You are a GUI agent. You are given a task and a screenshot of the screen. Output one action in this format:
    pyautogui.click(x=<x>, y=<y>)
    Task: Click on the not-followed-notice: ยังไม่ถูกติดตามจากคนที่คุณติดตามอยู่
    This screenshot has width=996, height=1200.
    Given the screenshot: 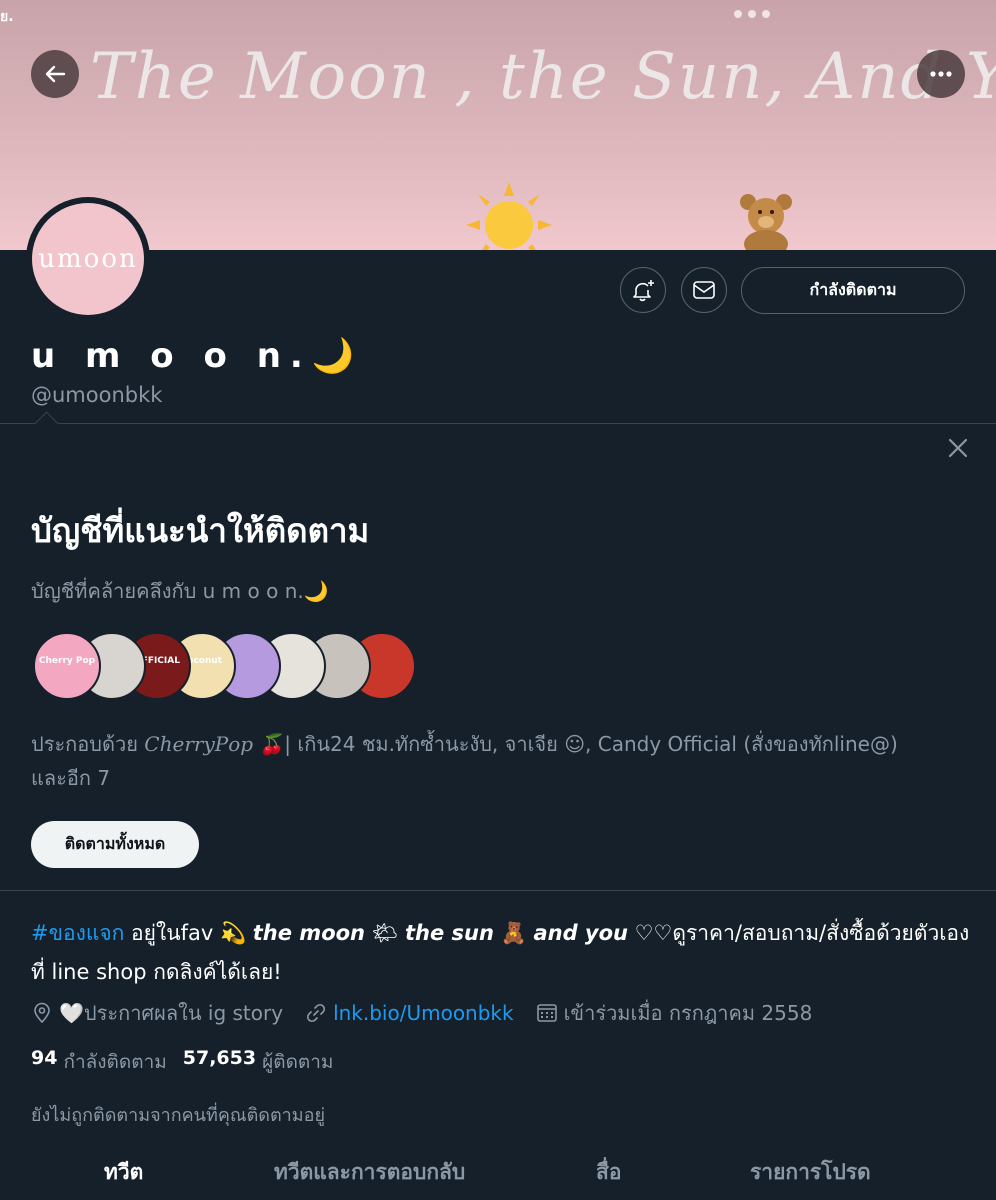 What is the action you would take?
    pyautogui.click(x=178, y=1115)
    